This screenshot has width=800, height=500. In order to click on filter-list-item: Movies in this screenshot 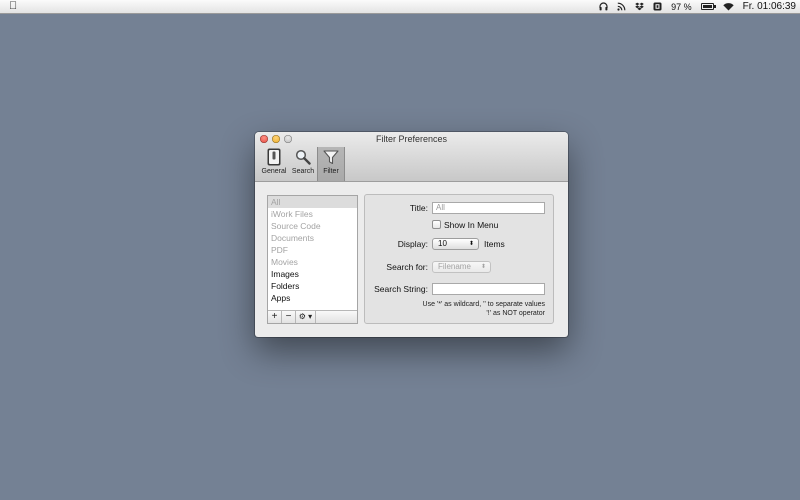, I will do `click(312, 262)`.